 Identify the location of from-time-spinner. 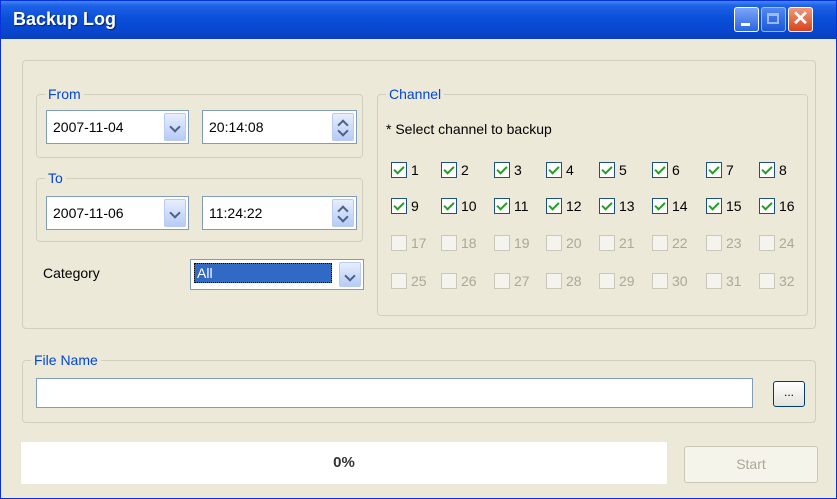
(343, 127).